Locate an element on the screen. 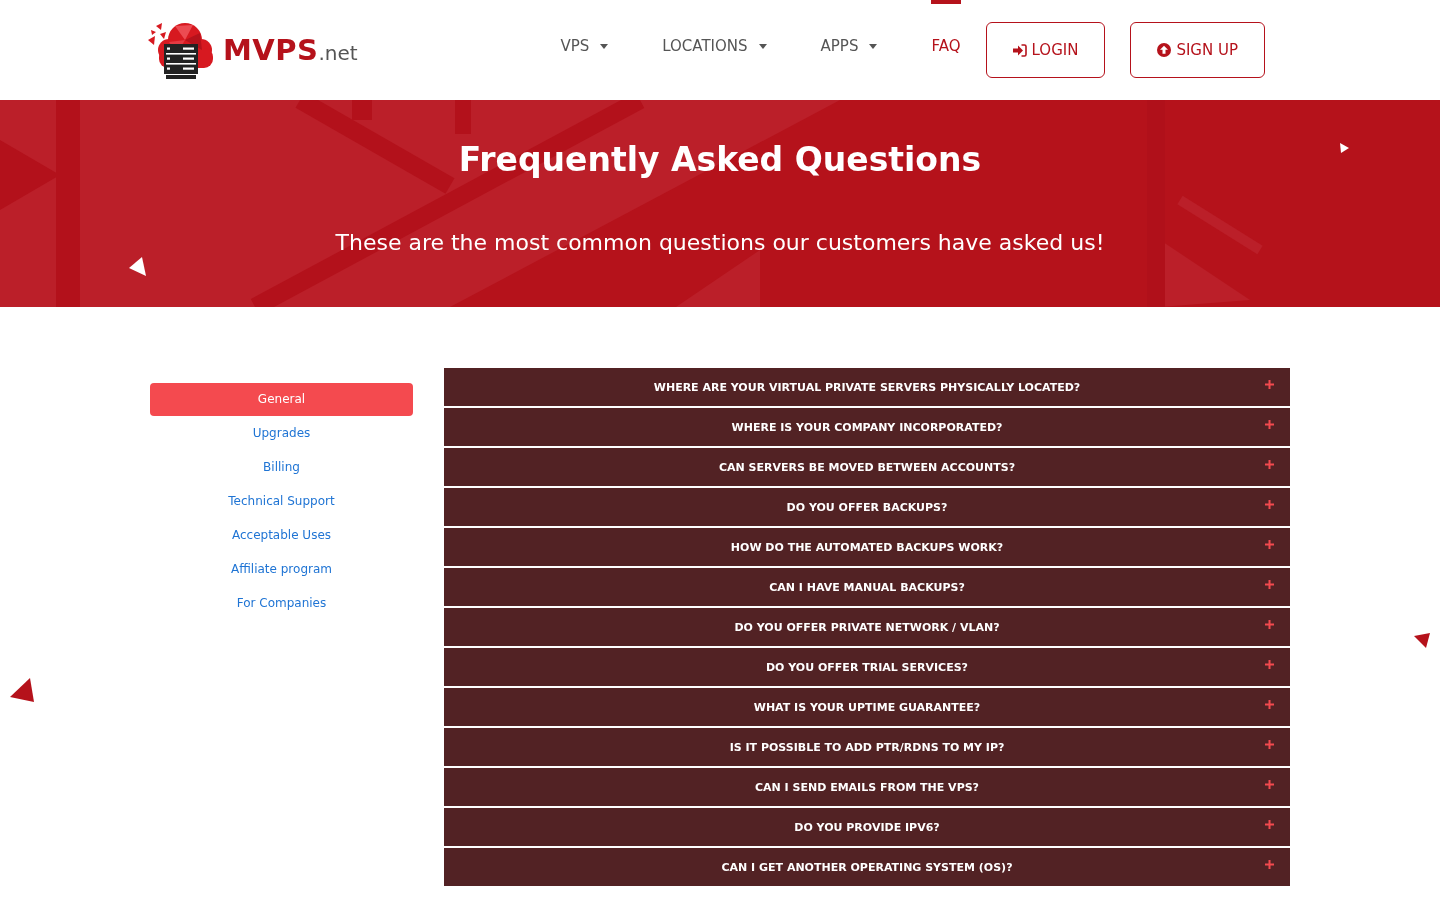 This screenshot has width=1440, height=900. category-link: General is located at coordinates (281, 399).